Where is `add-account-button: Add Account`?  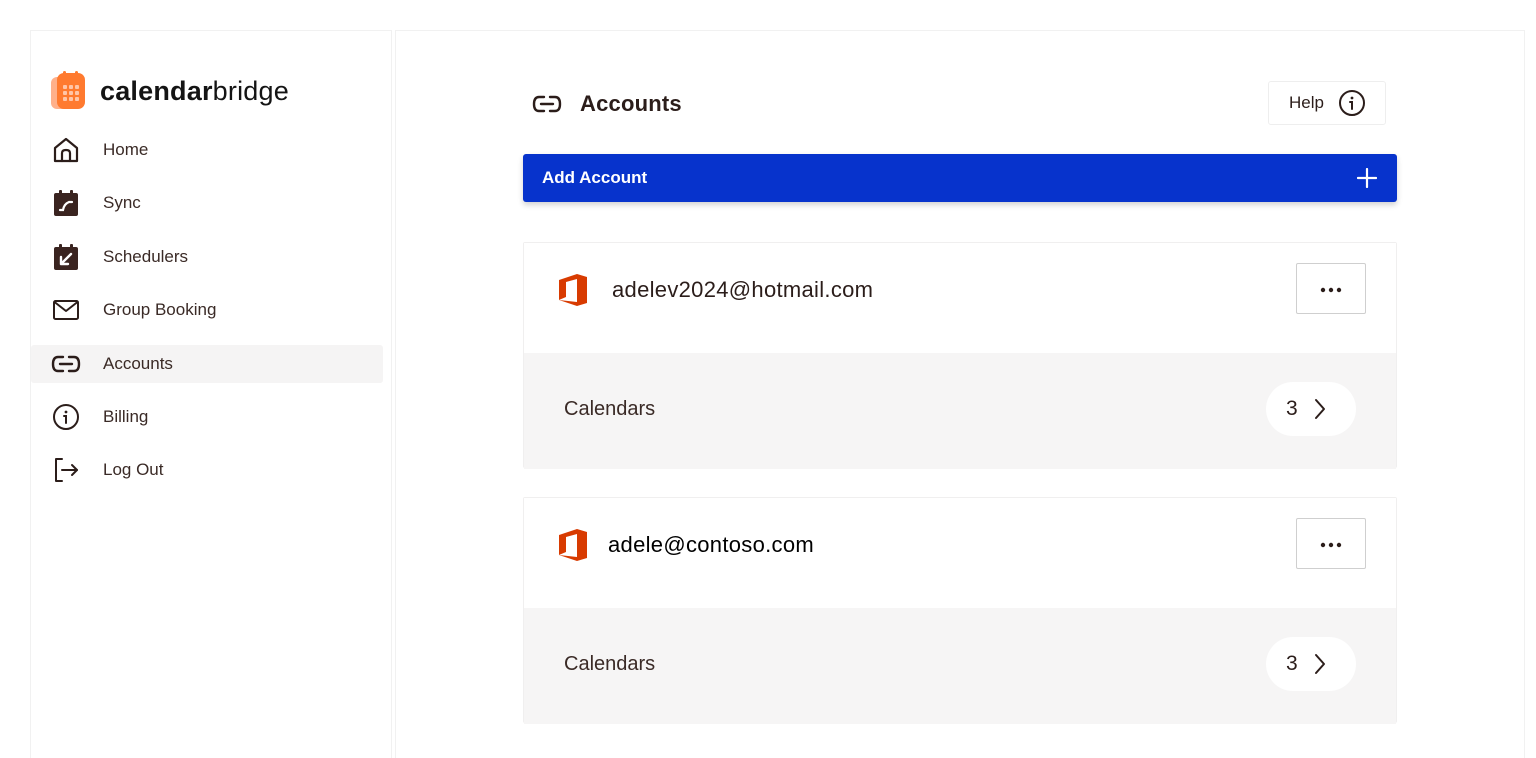
add-account-button: Add Account is located at coordinates (960, 178).